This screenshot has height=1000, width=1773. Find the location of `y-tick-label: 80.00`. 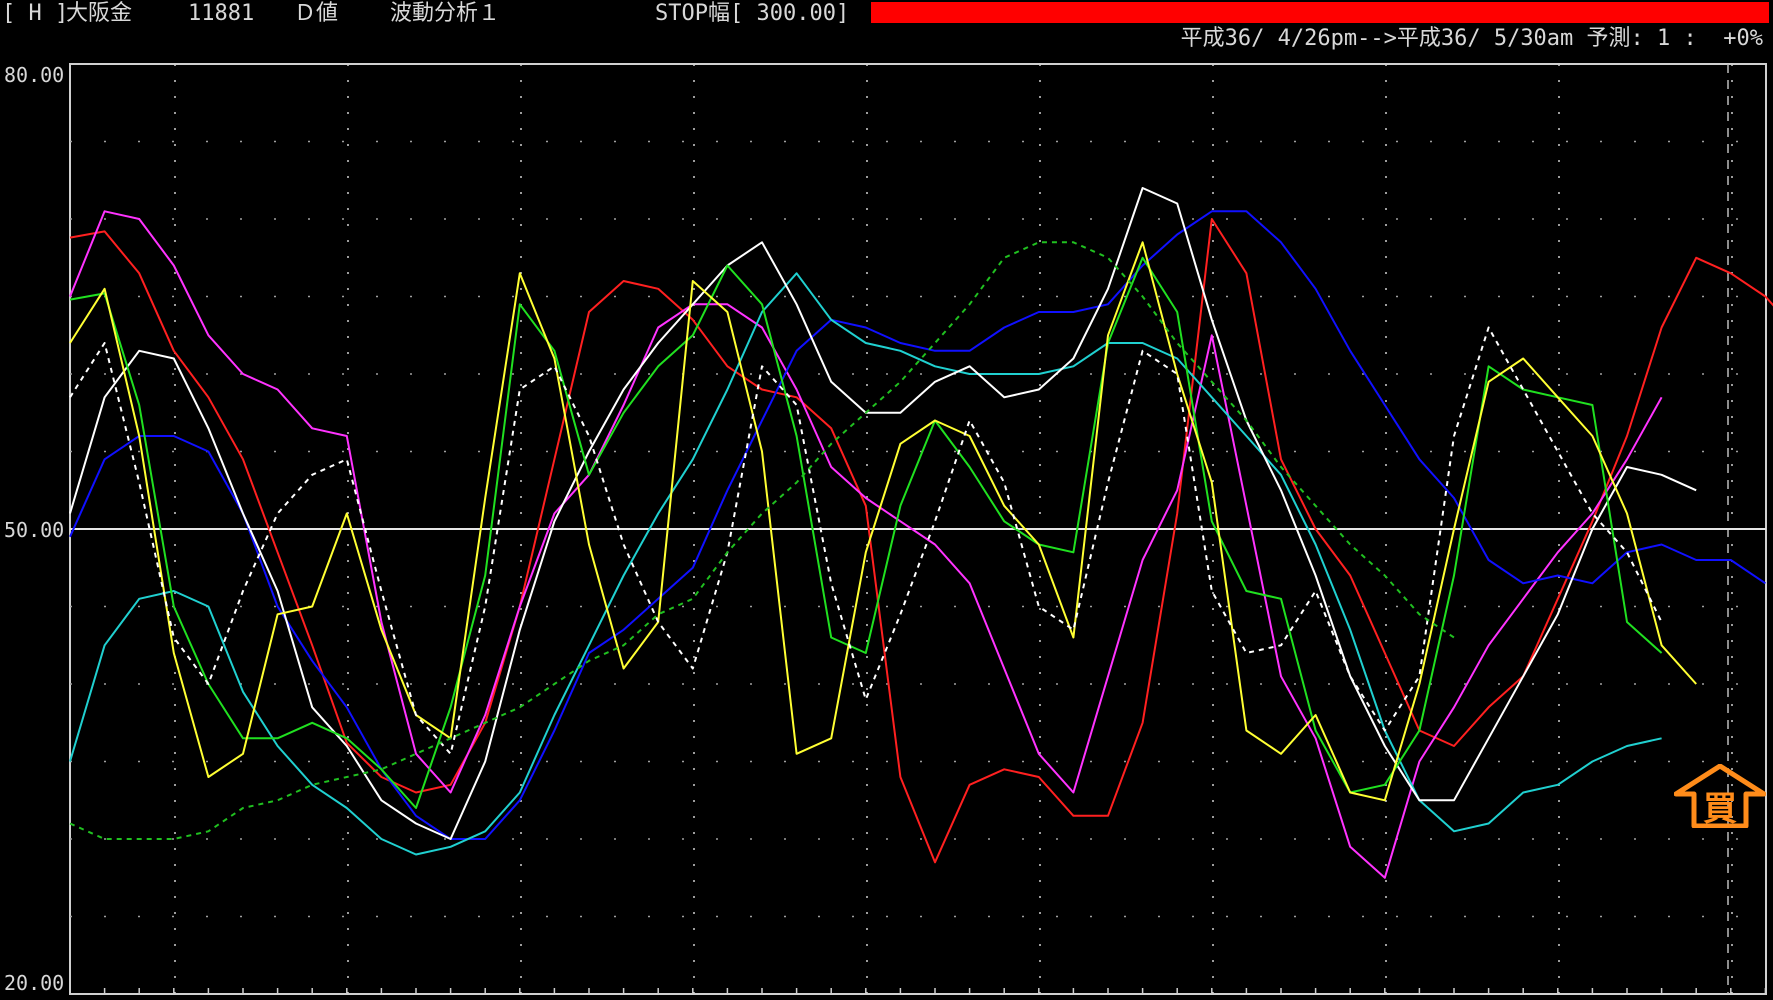

y-tick-label: 80.00 is located at coordinates (34, 75).